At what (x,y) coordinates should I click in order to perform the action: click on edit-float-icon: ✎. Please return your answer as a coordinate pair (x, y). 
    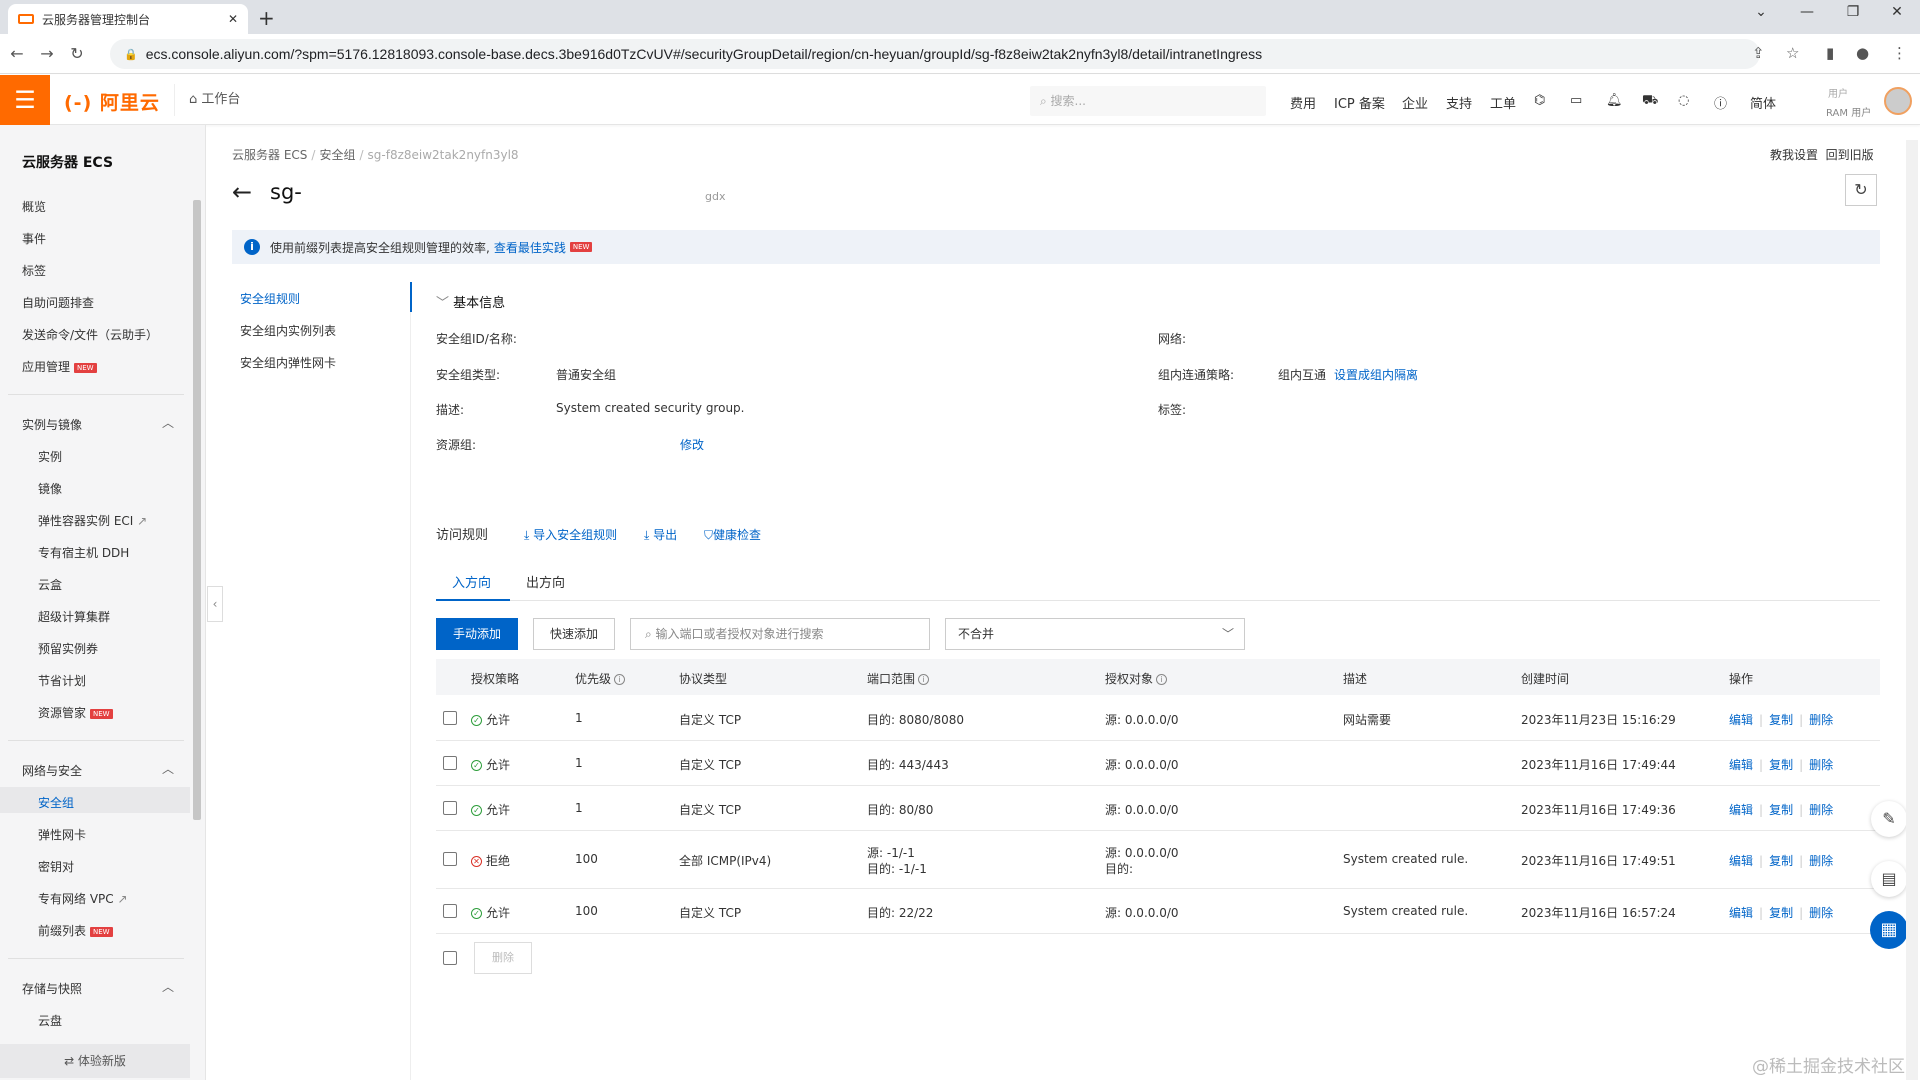
    Looking at the image, I should click on (1889, 819).